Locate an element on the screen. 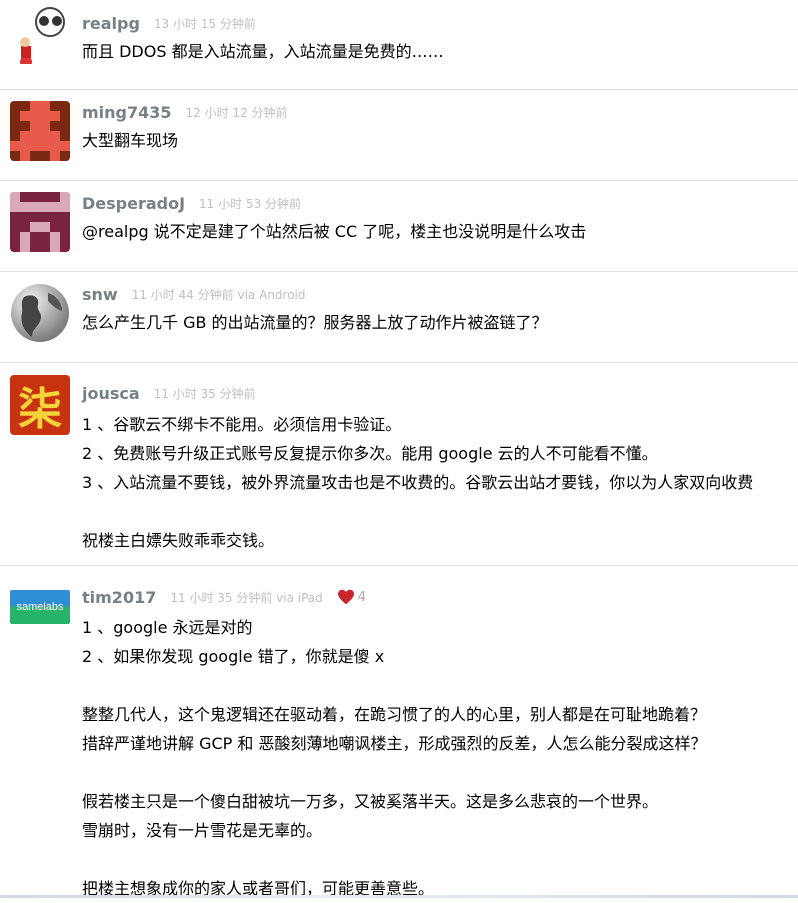 The image size is (798, 903). reply-line: 大型翻车现场 is located at coordinates (440, 140).